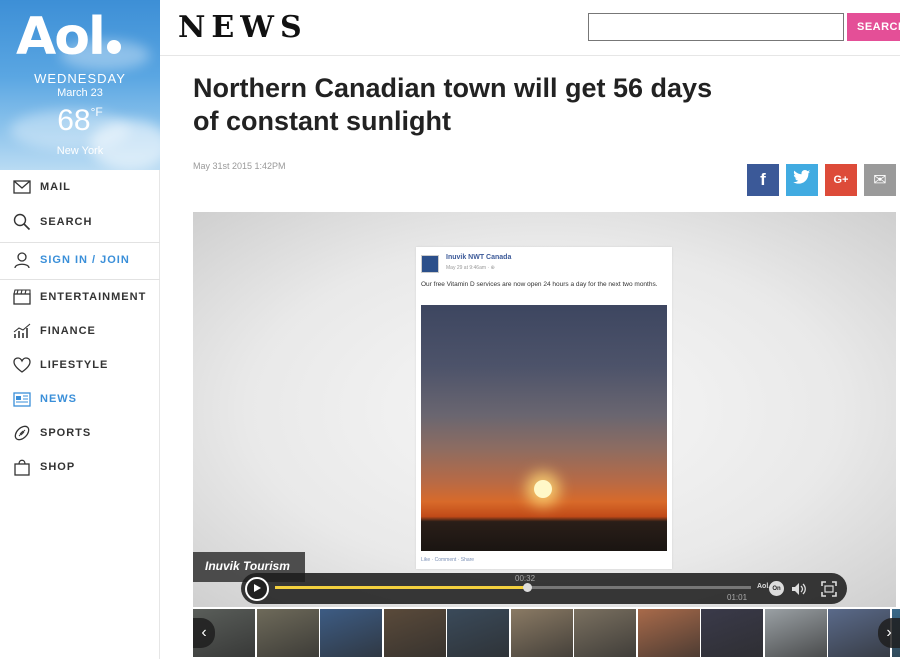 The width and height of the screenshot is (900, 659). I want to click on header-divider, so click(530, 55).